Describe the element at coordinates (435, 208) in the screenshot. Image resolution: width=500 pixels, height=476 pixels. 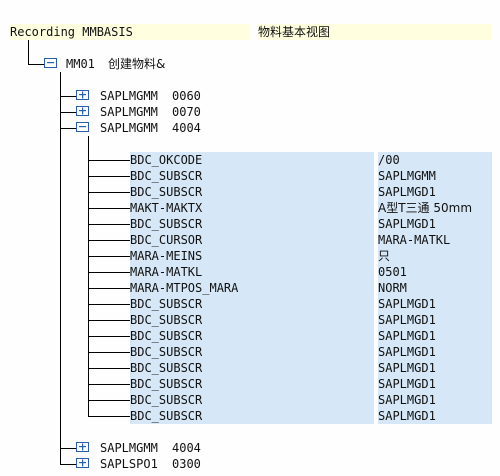
I see `field-value: A型T三通 50mm` at that location.